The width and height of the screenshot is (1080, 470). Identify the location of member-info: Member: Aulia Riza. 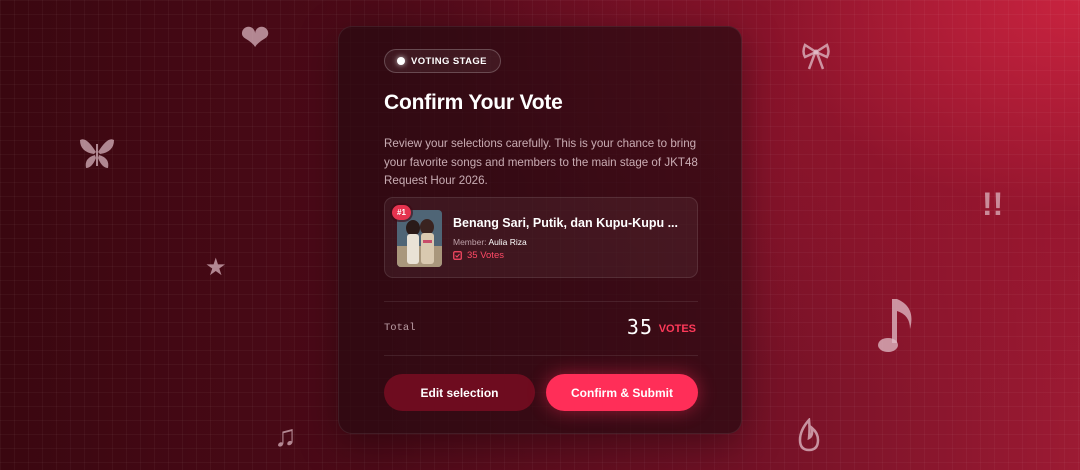
(490, 242).